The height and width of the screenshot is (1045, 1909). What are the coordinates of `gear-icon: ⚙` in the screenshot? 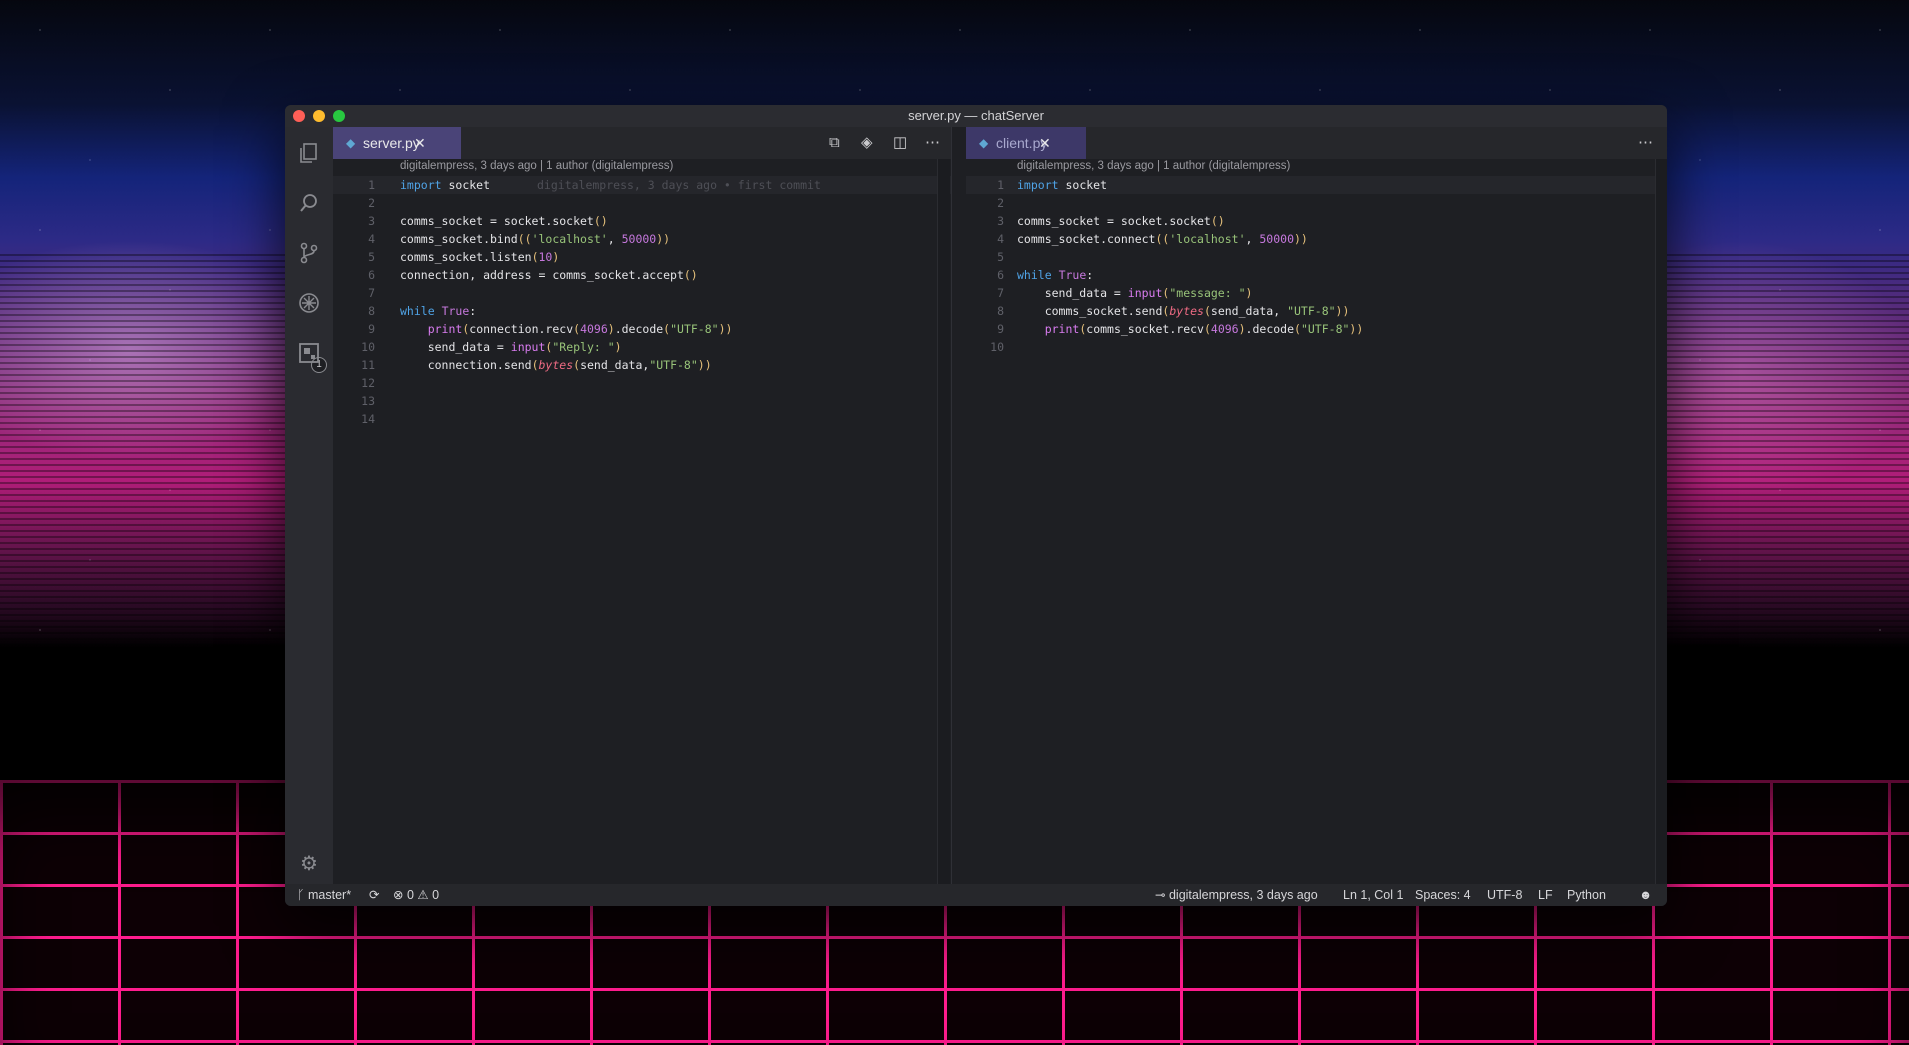 It's located at (309, 864).